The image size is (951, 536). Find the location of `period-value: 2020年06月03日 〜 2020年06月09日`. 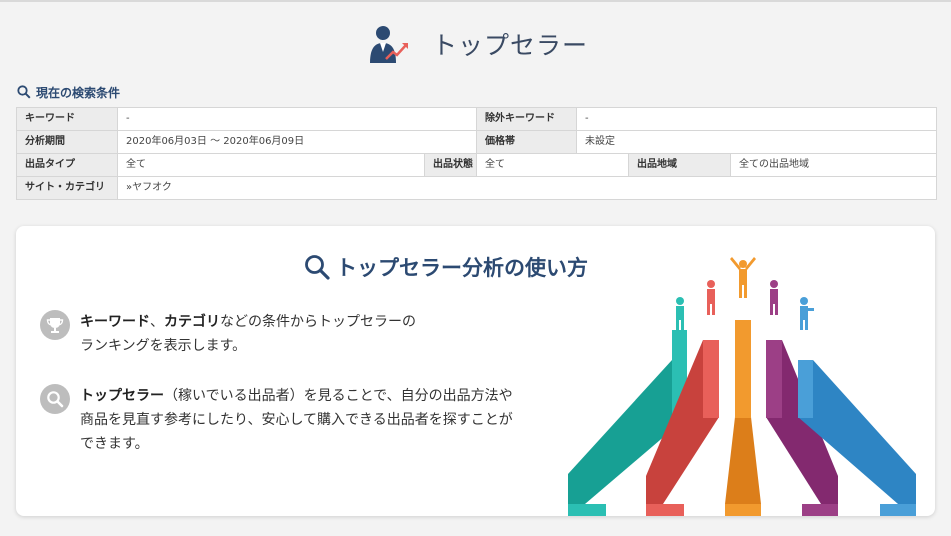

period-value: 2020年06月03日 〜 2020年06月09日 is located at coordinates (297, 142).